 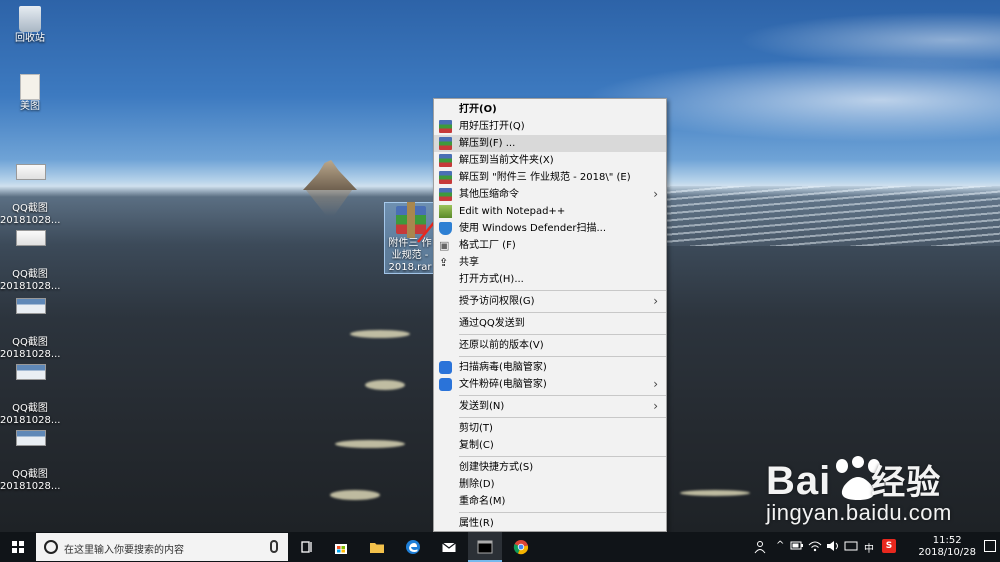 What do you see at coordinates (550, 445) in the screenshot?
I see `context-menu-item: 复制(C)` at bounding box center [550, 445].